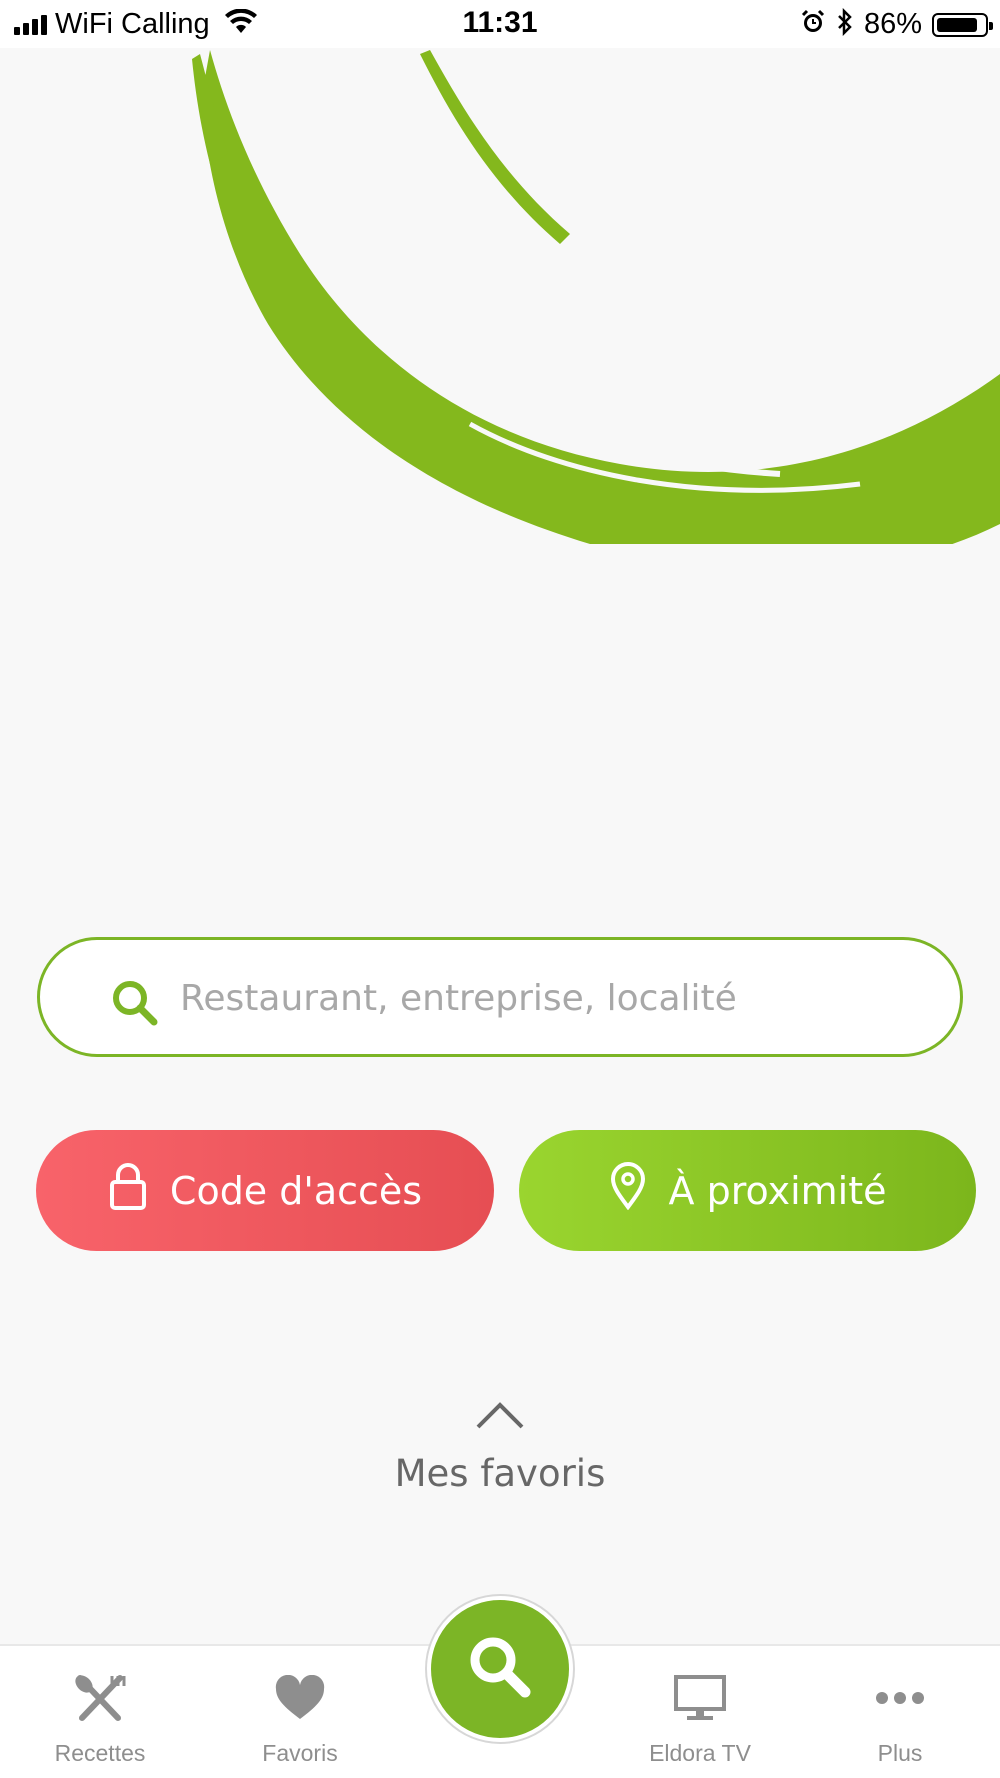 The height and width of the screenshot is (1778, 1000). I want to click on battery-icon, so click(962, 24).